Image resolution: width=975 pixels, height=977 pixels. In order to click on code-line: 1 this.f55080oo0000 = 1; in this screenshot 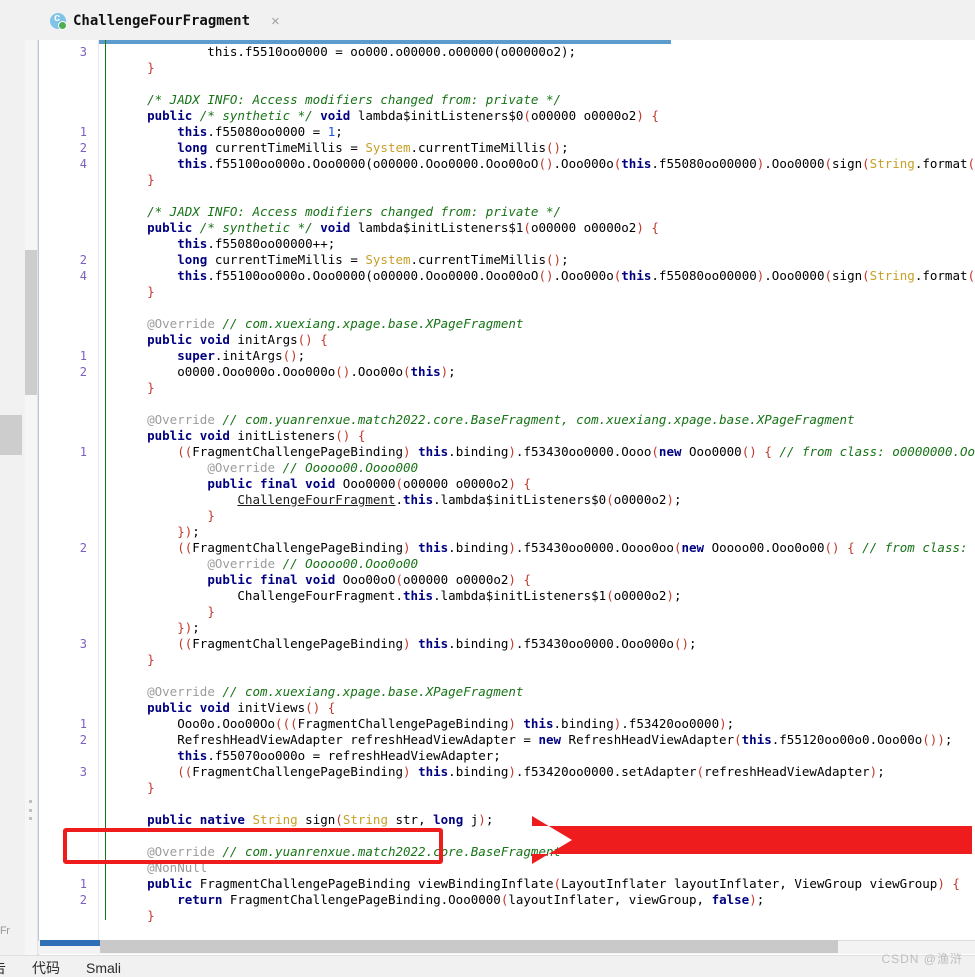, I will do `click(507, 132)`.